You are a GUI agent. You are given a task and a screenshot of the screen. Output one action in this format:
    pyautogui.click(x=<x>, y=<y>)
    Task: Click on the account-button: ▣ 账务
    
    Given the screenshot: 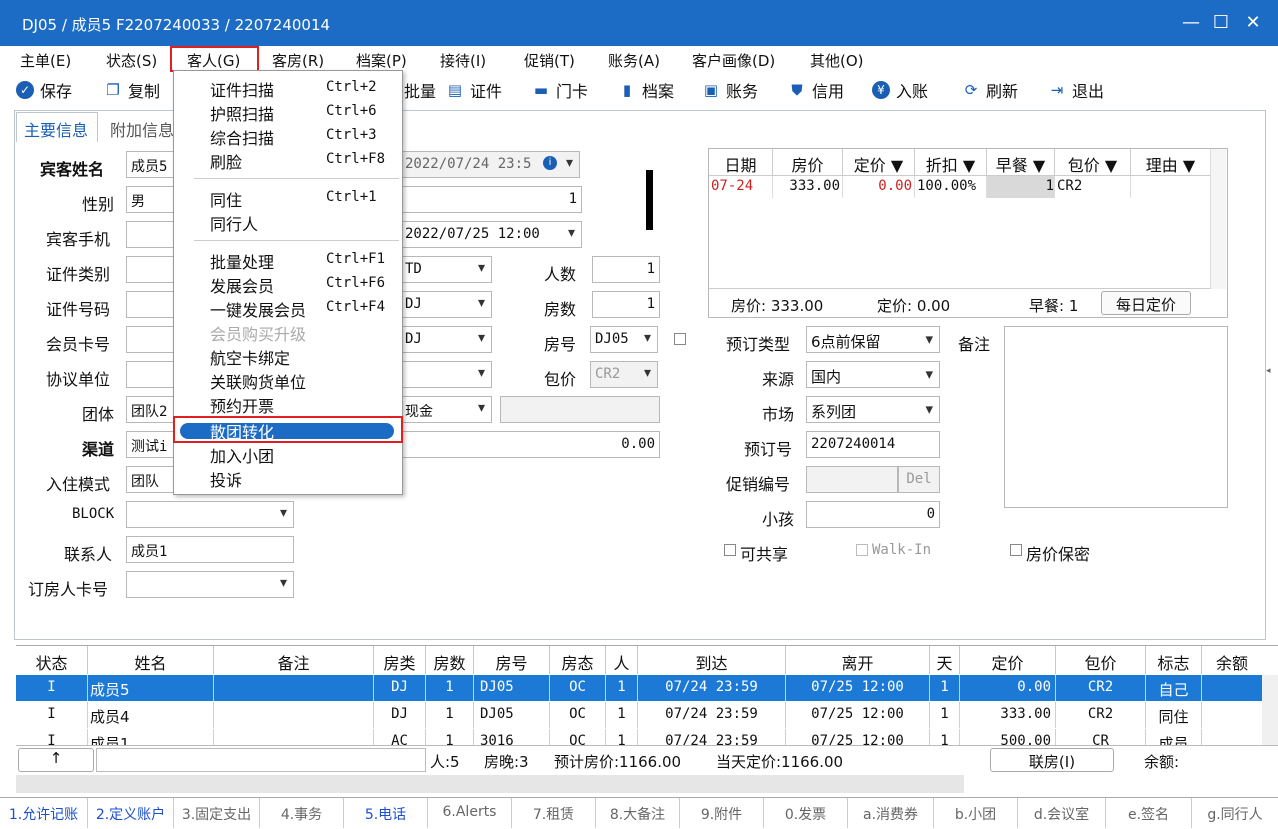 What is the action you would take?
    pyautogui.click(x=730, y=90)
    